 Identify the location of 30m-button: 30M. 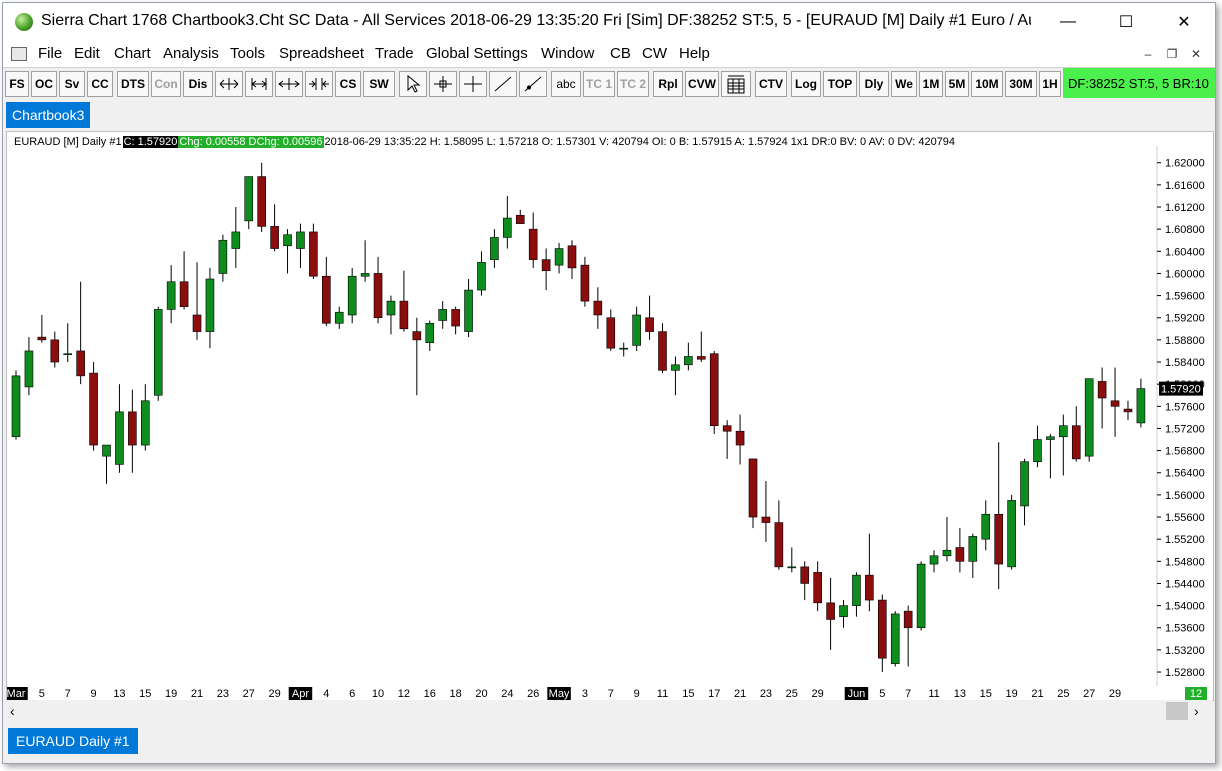
(1021, 84).